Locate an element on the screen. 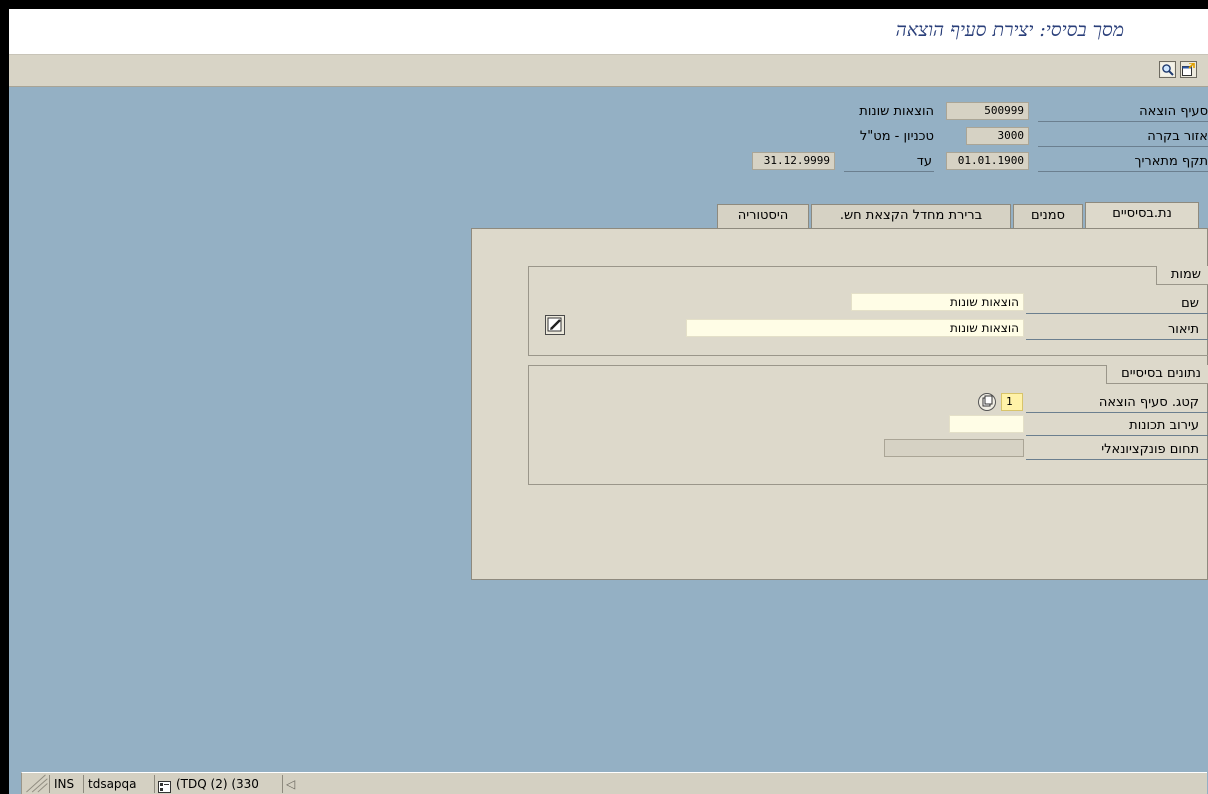 The width and height of the screenshot is (1208, 794). status-bar: INS tdsapqa (TDQ (2) (330 ◁ is located at coordinates (614, 783).